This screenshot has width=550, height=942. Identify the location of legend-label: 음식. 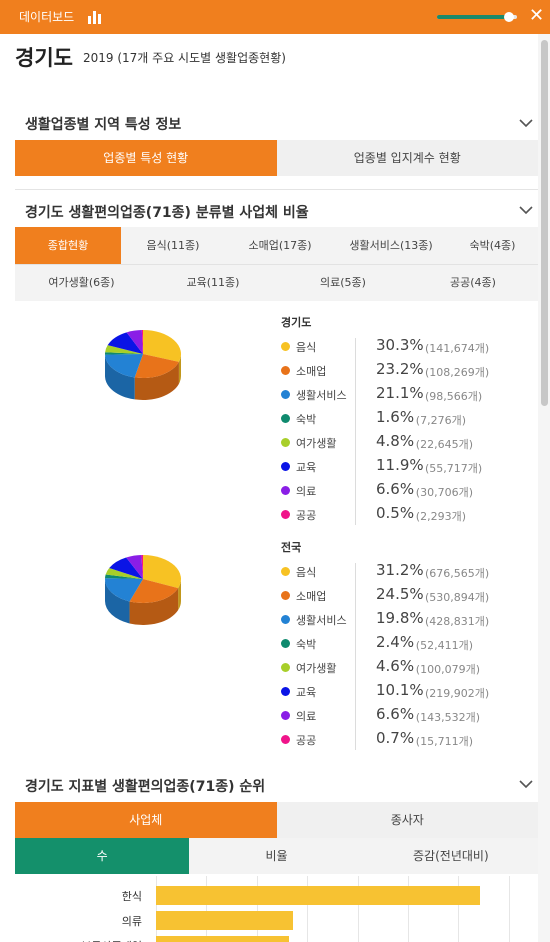
(306, 572).